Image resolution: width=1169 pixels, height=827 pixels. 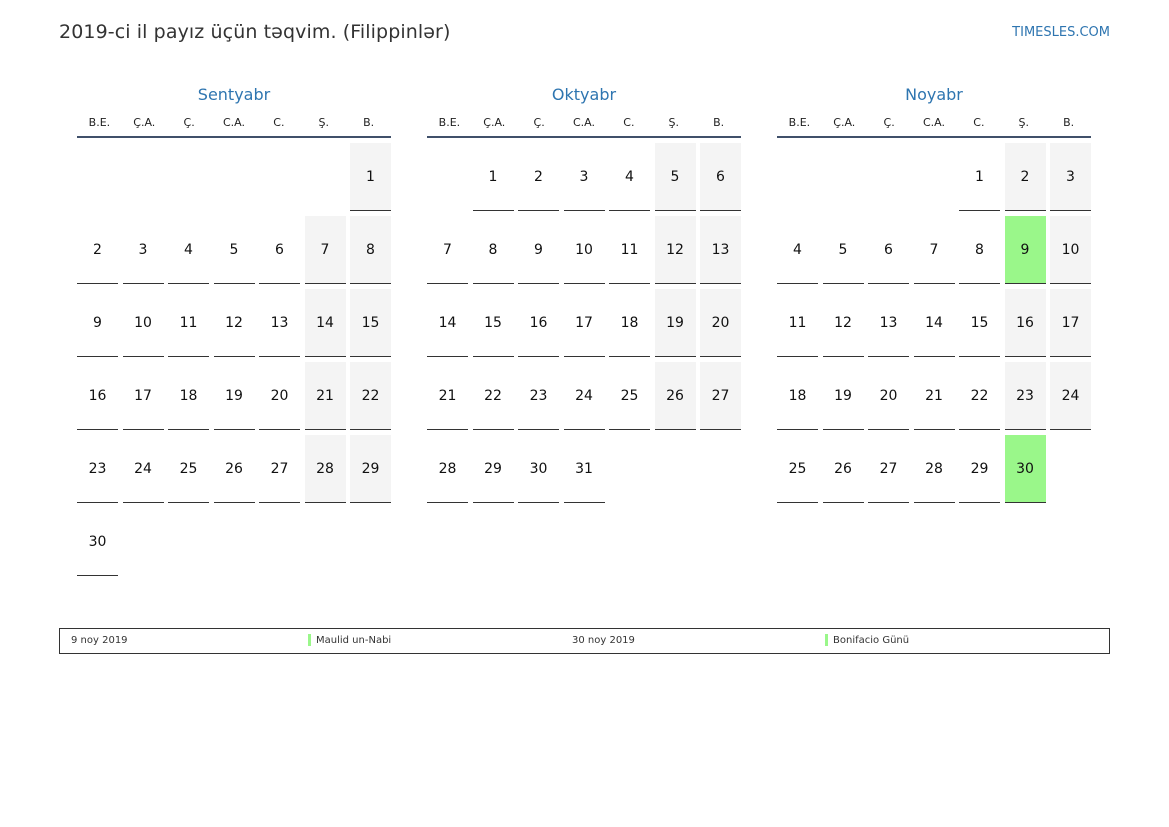 What do you see at coordinates (143, 396) in the screenshot?
I see `day-cell: 17` at bounding box center [143, 396].